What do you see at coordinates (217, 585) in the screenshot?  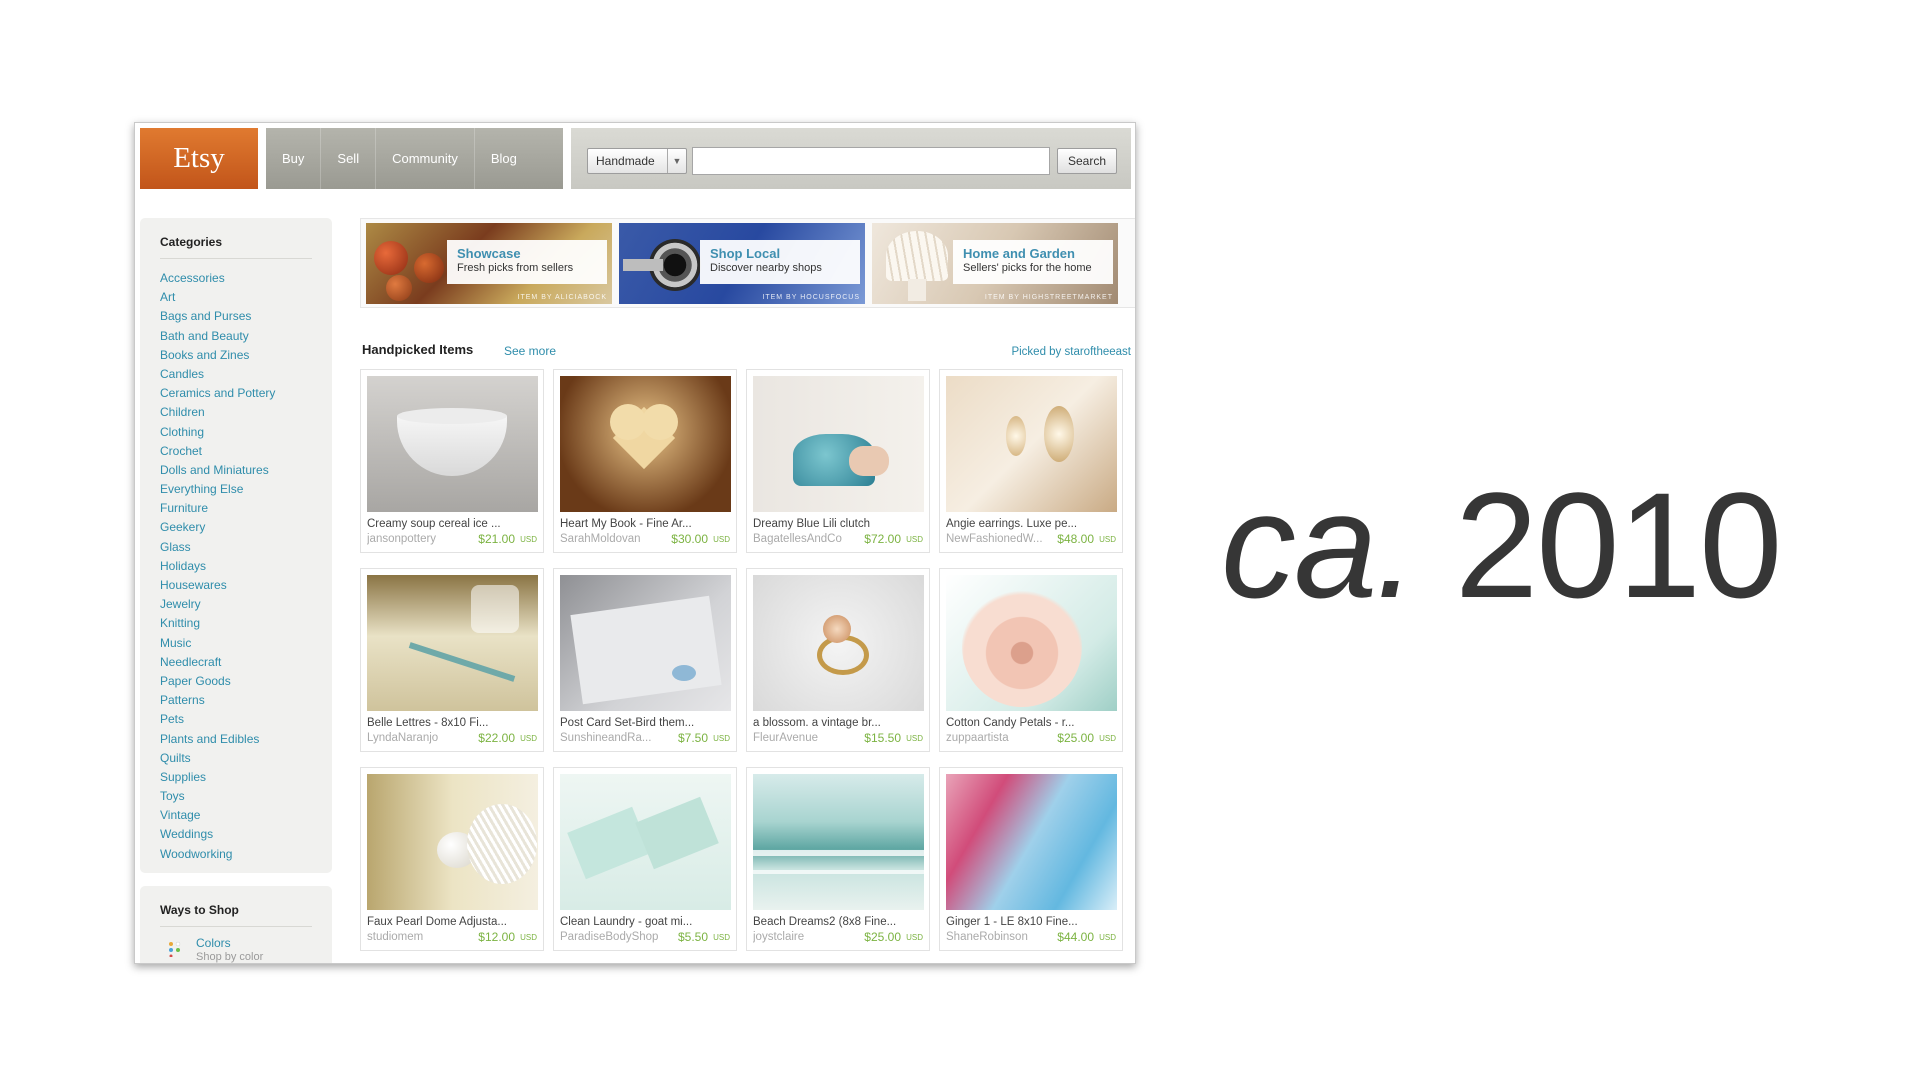 I see `category-link: Housewares` at bounding box center [217, 585].